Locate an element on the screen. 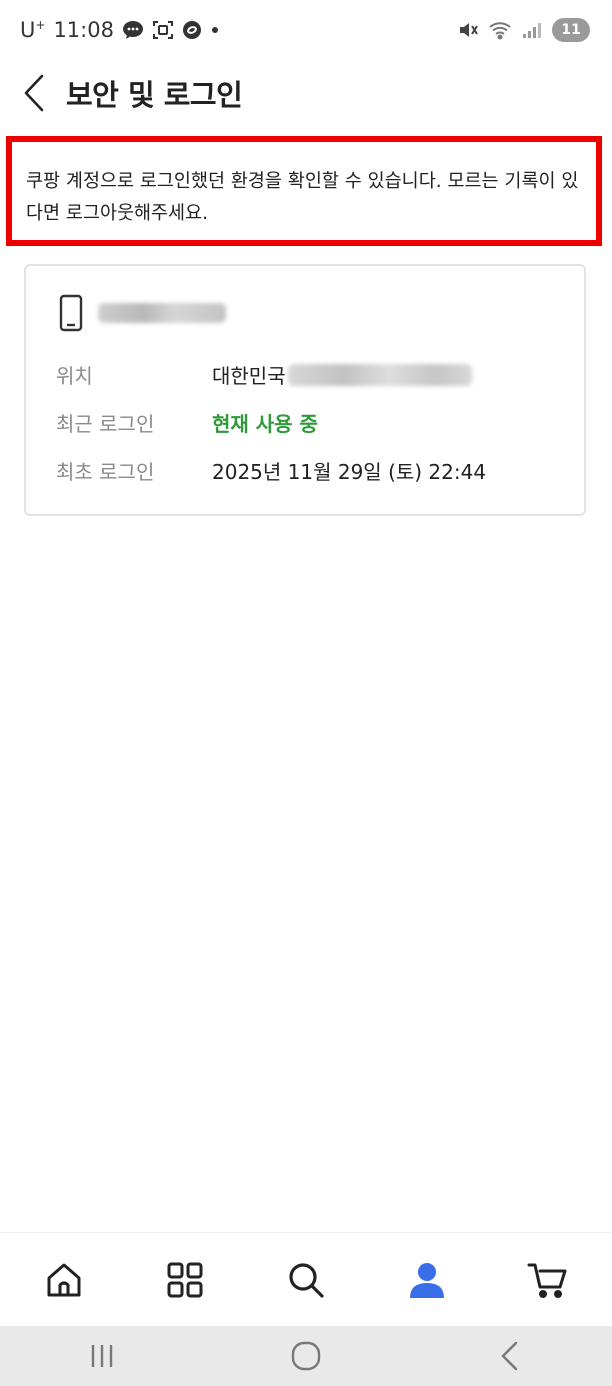 This screenshot has width=612, height=1386. bottom-nav is located at coordinates (306, 1279).